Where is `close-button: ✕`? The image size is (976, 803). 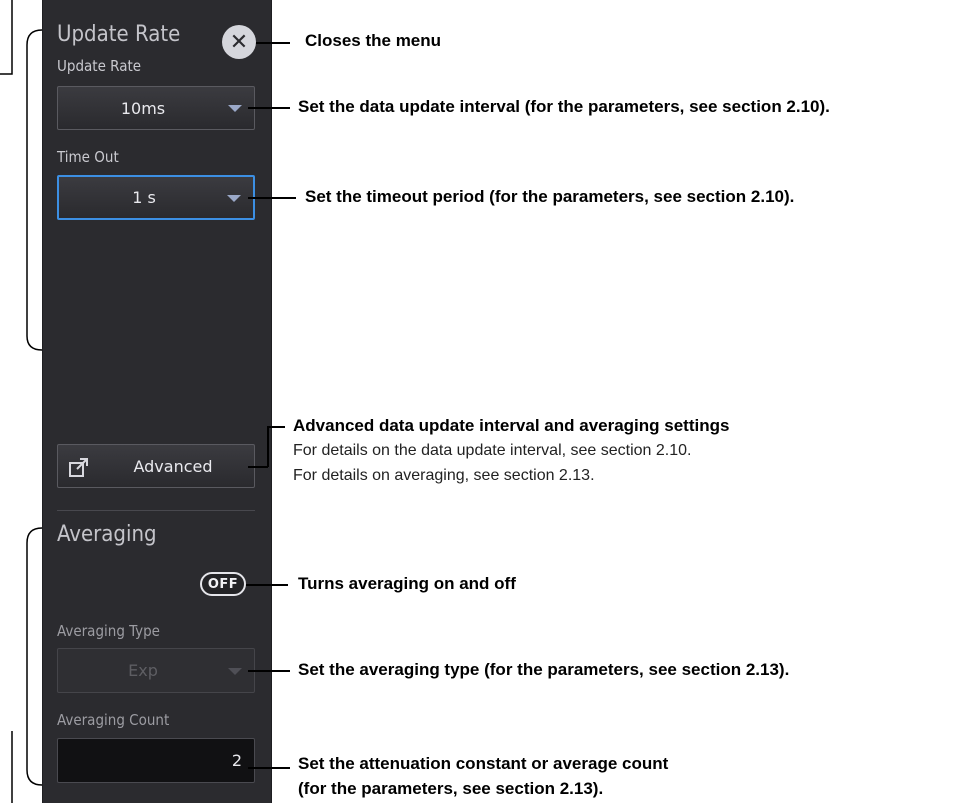 close-button: ✕ is located at coordinates (239, 42).